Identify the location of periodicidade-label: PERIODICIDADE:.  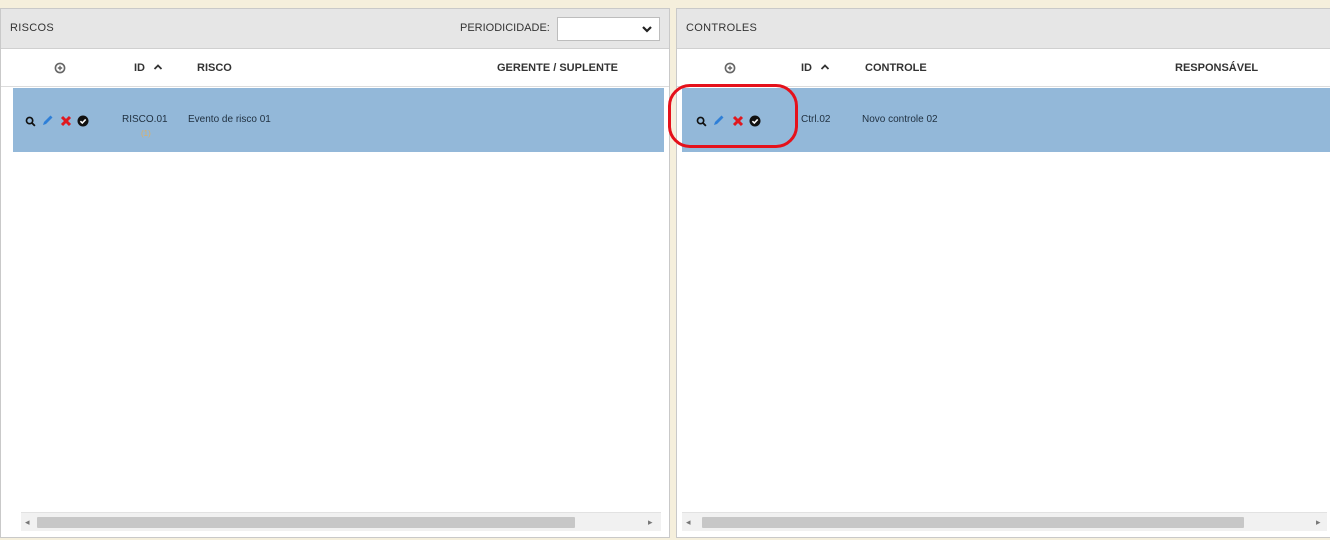
(505, 28).